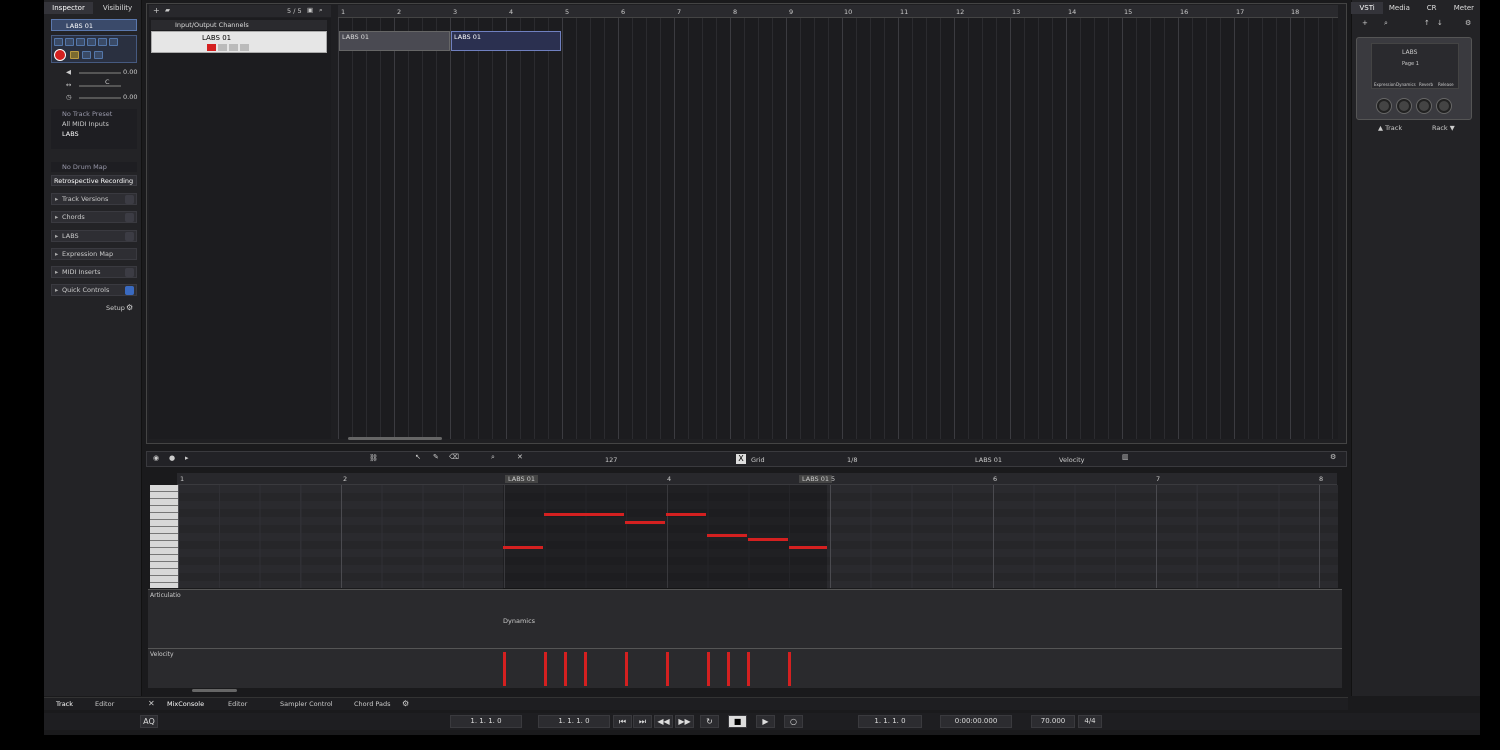 The height and width of the screenshot is (750, 1500). Describe the element at coordinates (709, 721) in the screenshot. I see `cycle-button: ↻` at that location.